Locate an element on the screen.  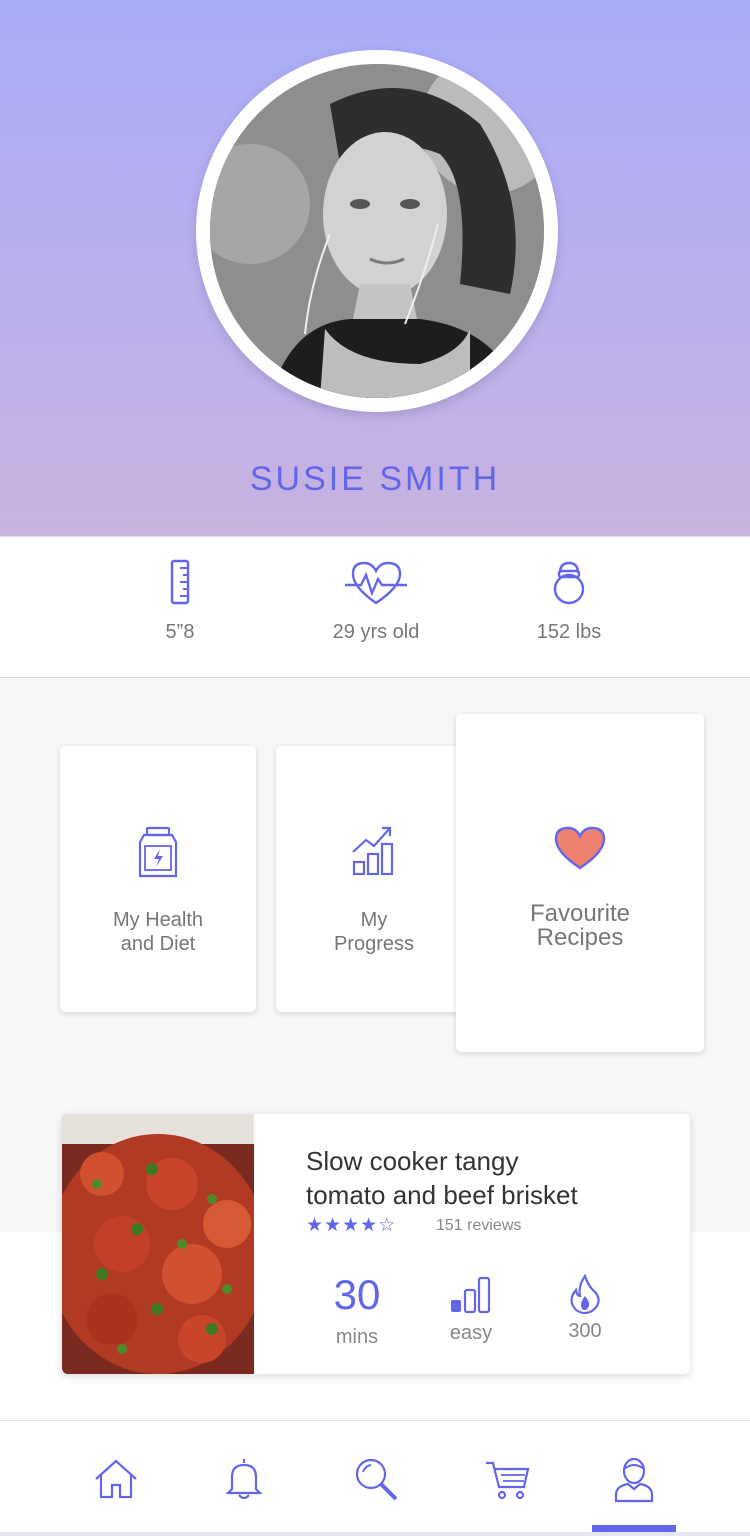
recipe-image is located at coordinates (158, 1244).